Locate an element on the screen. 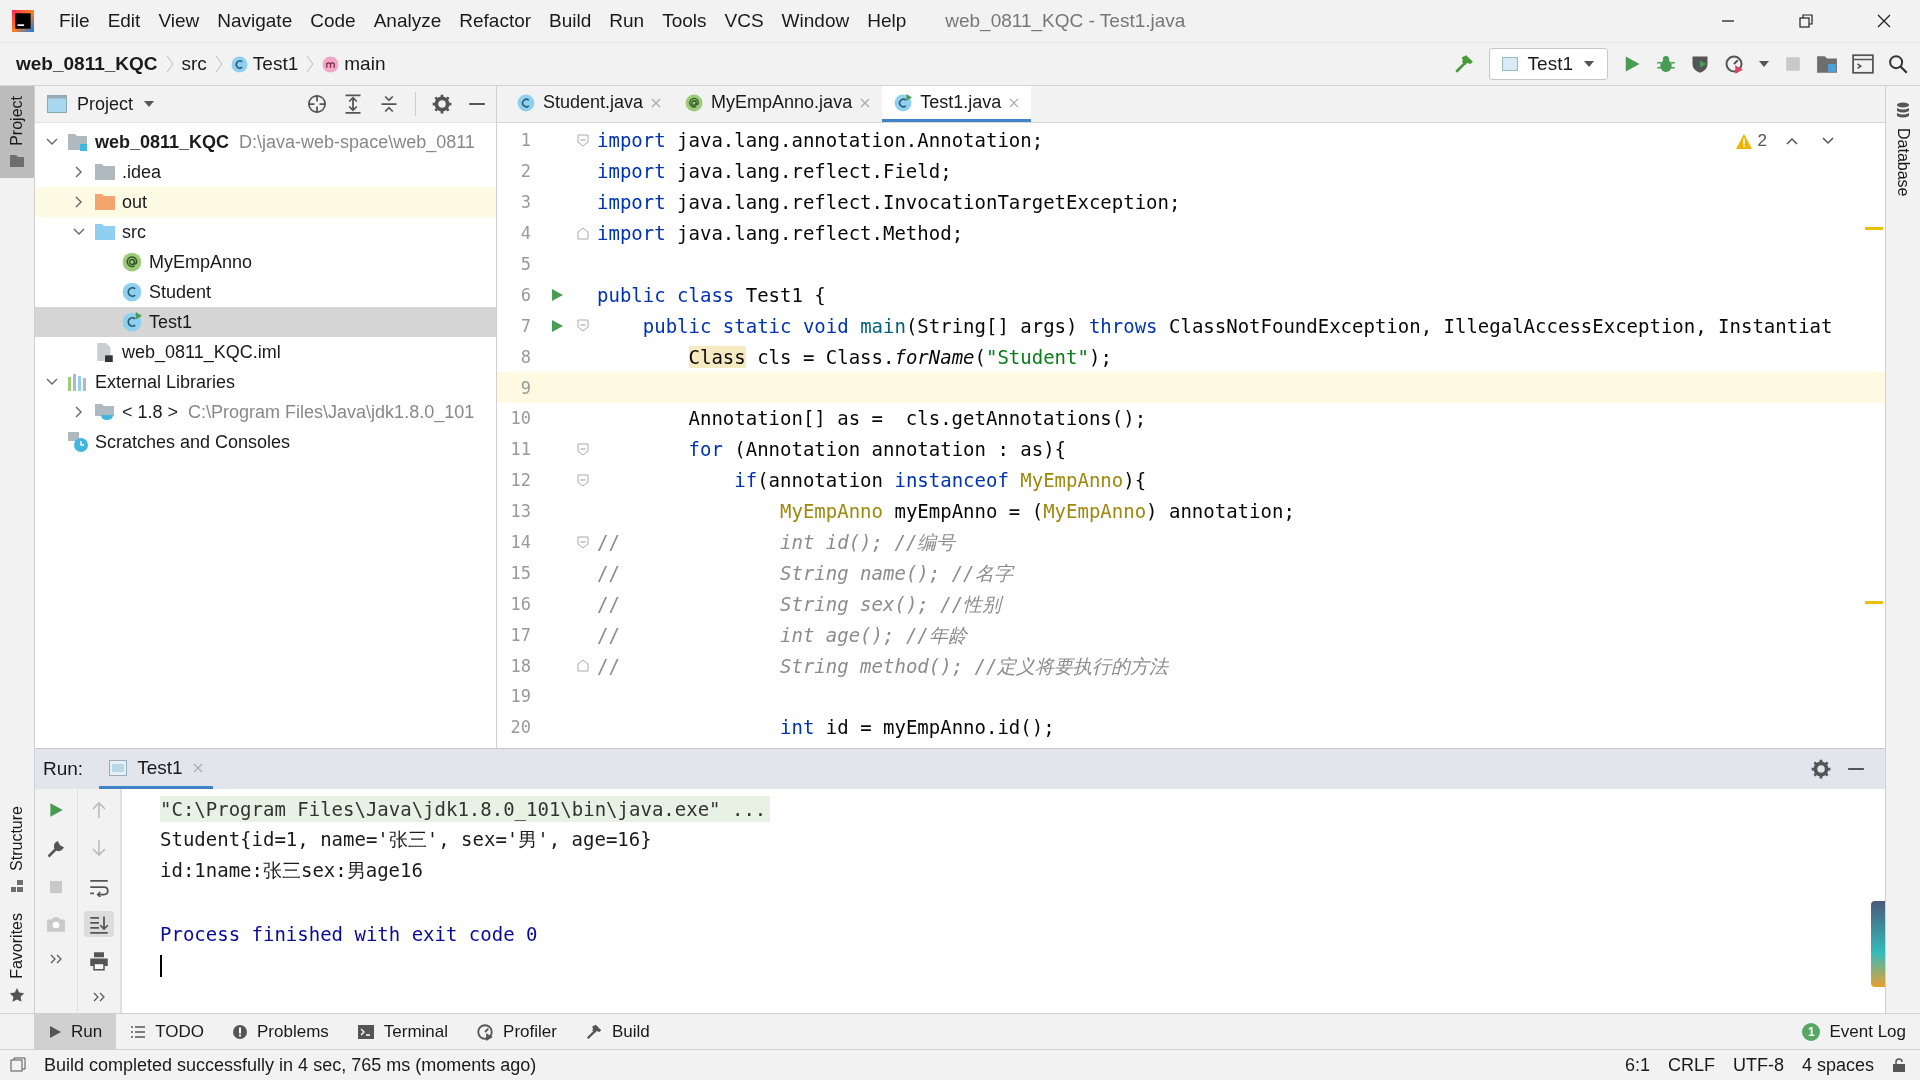 The image size is (1920, 1080). code-line: import java.lang.reflect.Method; is located at coordinates (780, 233).